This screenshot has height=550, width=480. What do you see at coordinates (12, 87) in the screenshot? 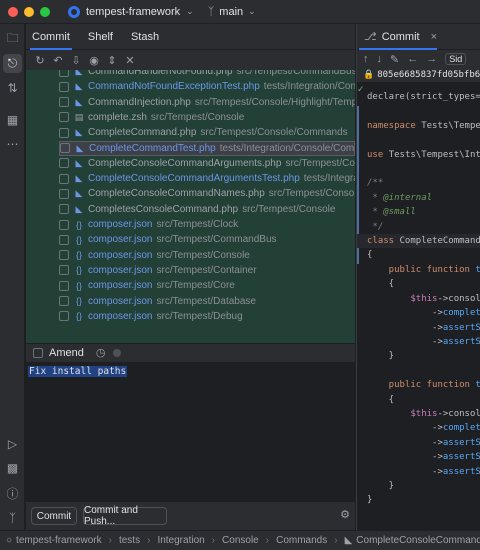
I see `pull-requests-icon: ⇅` at bounding box center [12, 87].